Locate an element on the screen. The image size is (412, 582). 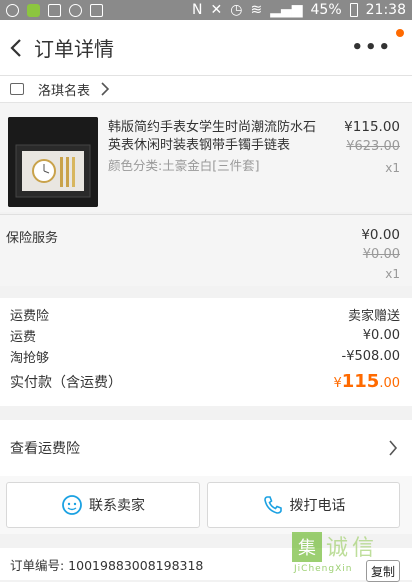
more-menu-button: ••• is located at coordinates (377, 43).